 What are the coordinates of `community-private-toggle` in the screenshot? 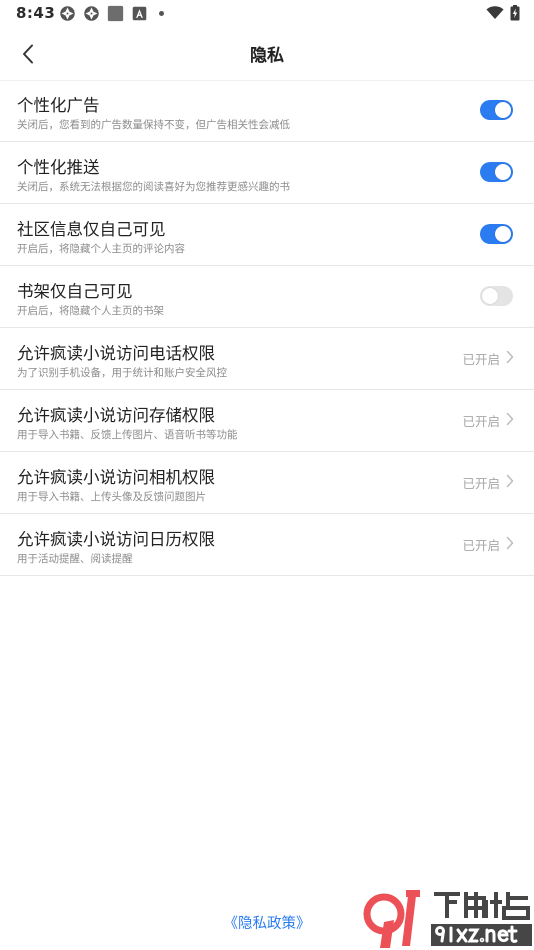 It's located at (496, 234).